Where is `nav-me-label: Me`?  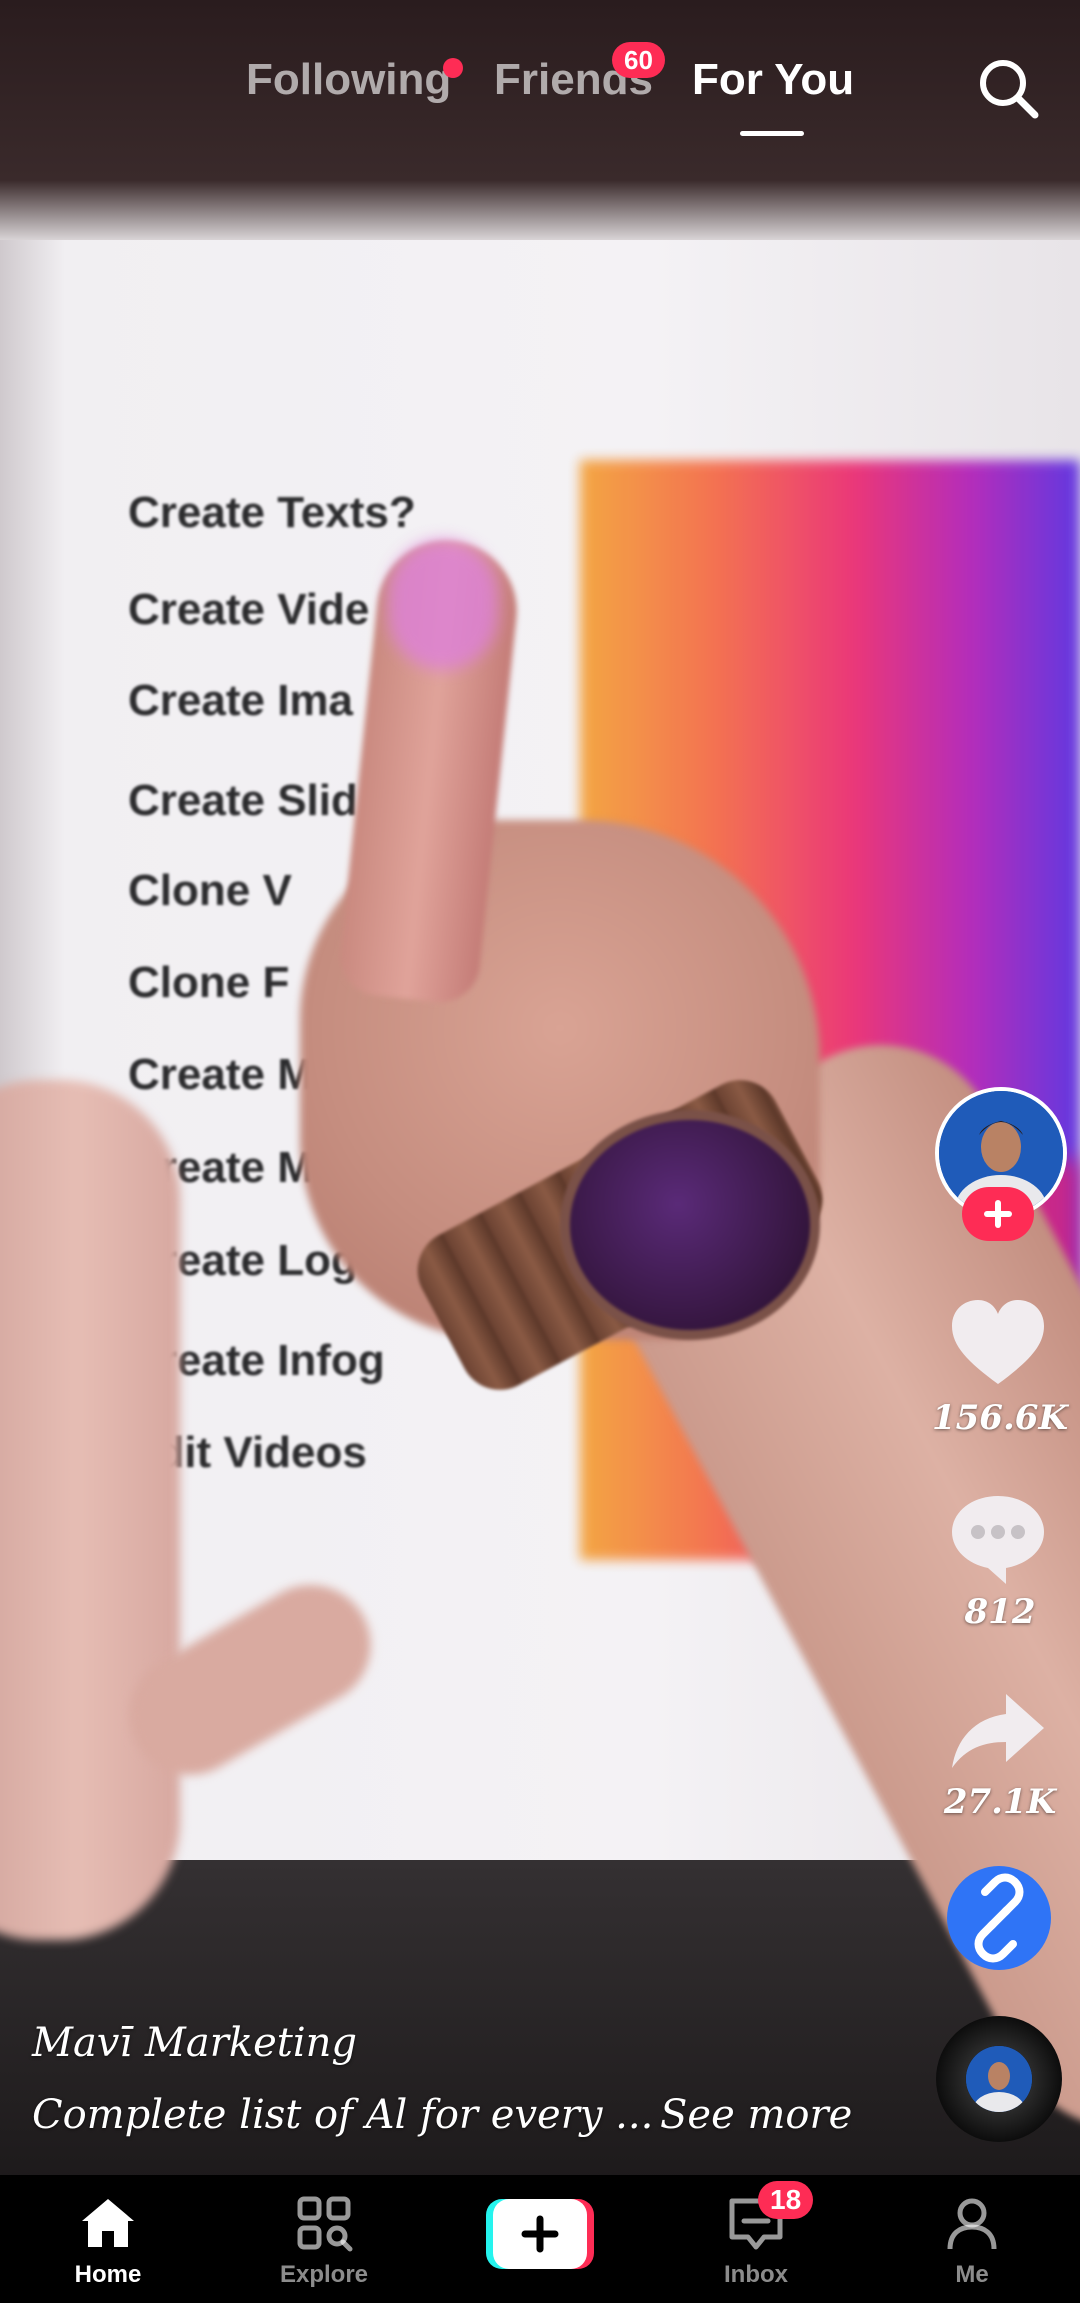
nav-me-label: Me is located at coordinates (972, 2274).